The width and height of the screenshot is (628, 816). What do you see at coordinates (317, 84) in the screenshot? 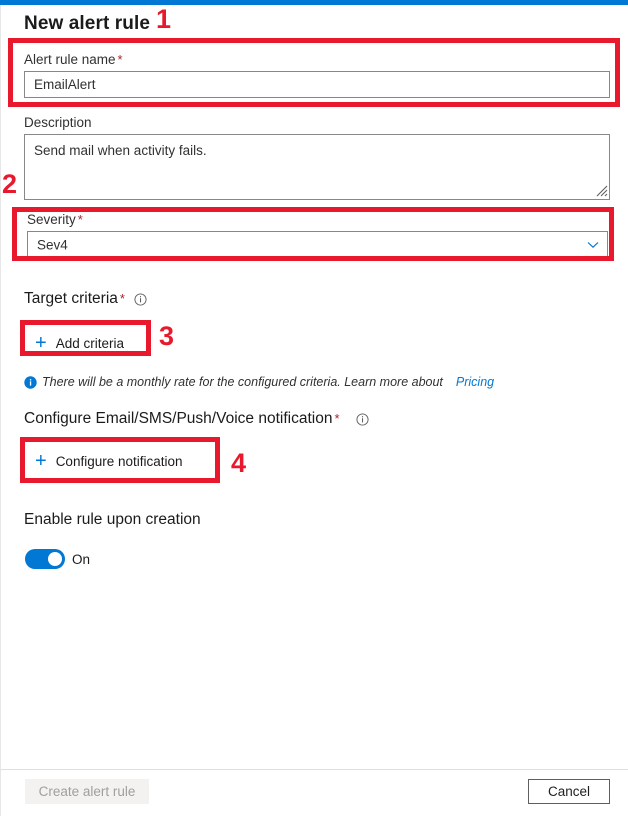
I see `alert-rule-name-input` at bounding box center [317, 84].